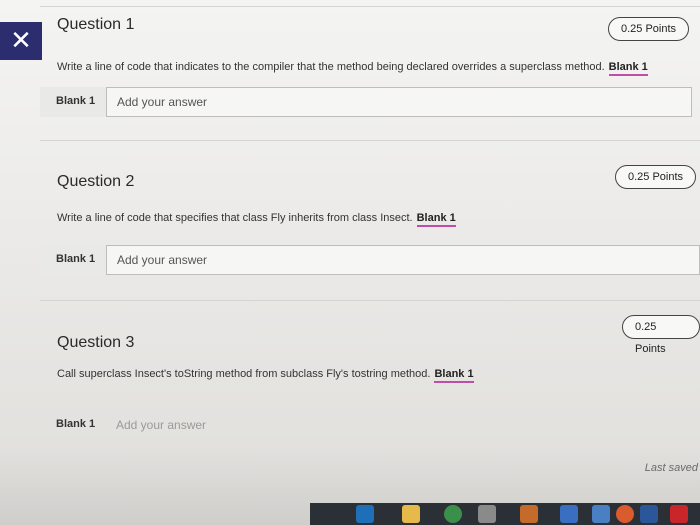 This screenshot has height=525, width=700. Describe the element at coordinates (625, 514) in the screenshot. I see `chrome-alt-icon` at that location.